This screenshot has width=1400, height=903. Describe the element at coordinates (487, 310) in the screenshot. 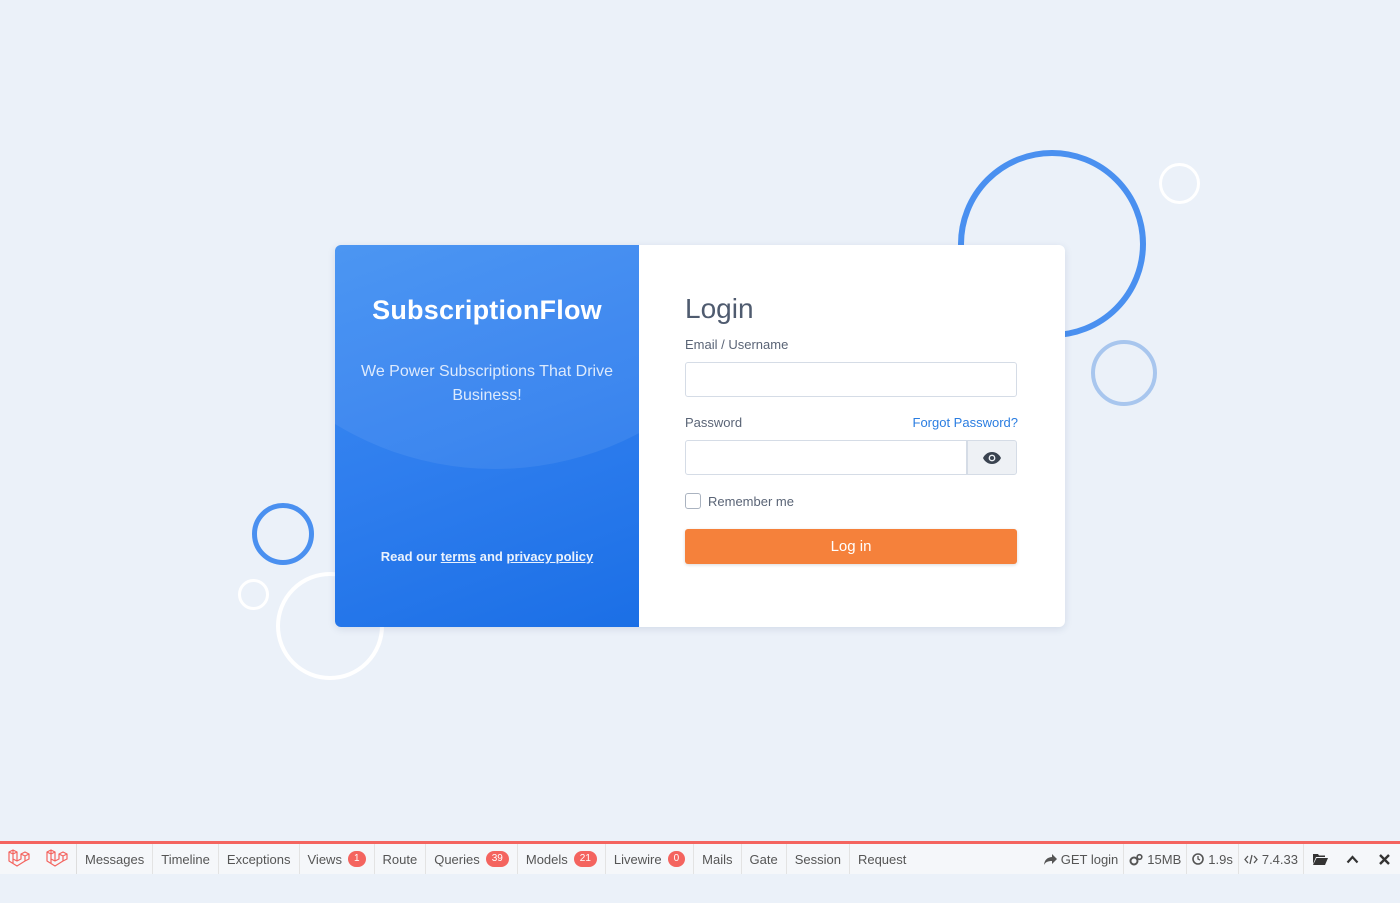

I see `brand-name: SubscriptionFlow` at that location.